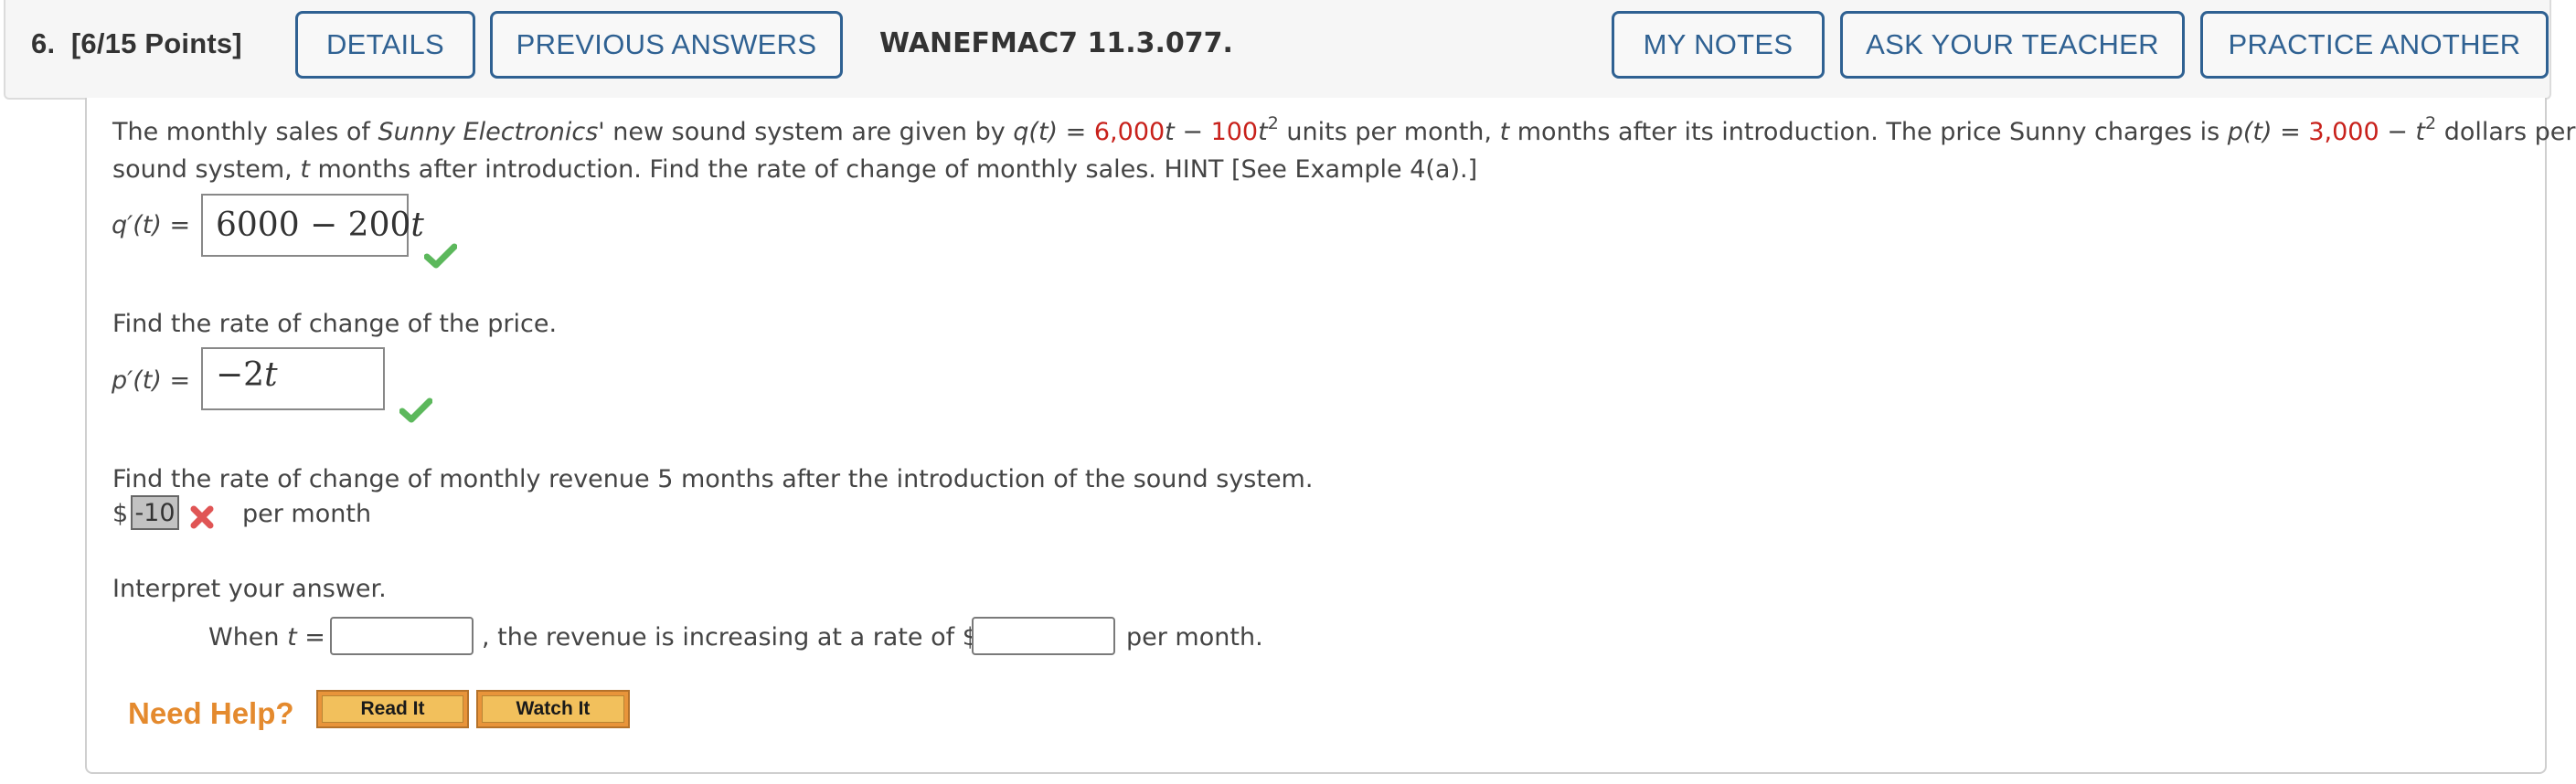  What do you see at coordinates (2374, 45) in the screenshot?
I see `practice-another-button: PRACTICE ANOTHER` at bounding box center [2374, 45].